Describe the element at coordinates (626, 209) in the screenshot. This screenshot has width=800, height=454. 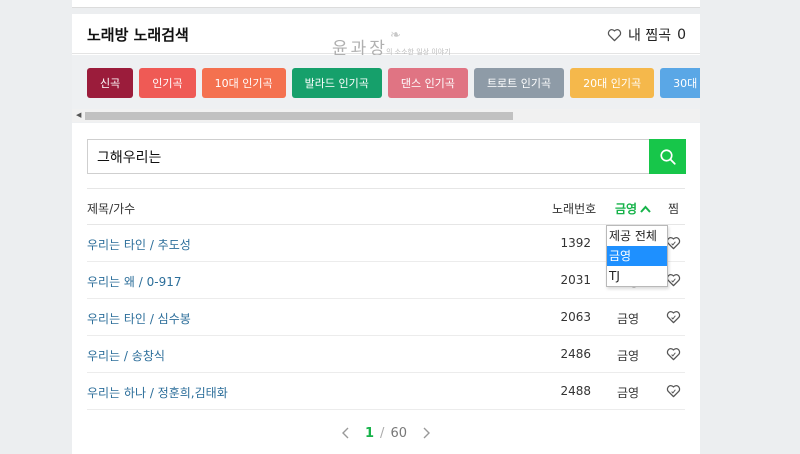
I see `brand-filter-label: 금영` at that location.